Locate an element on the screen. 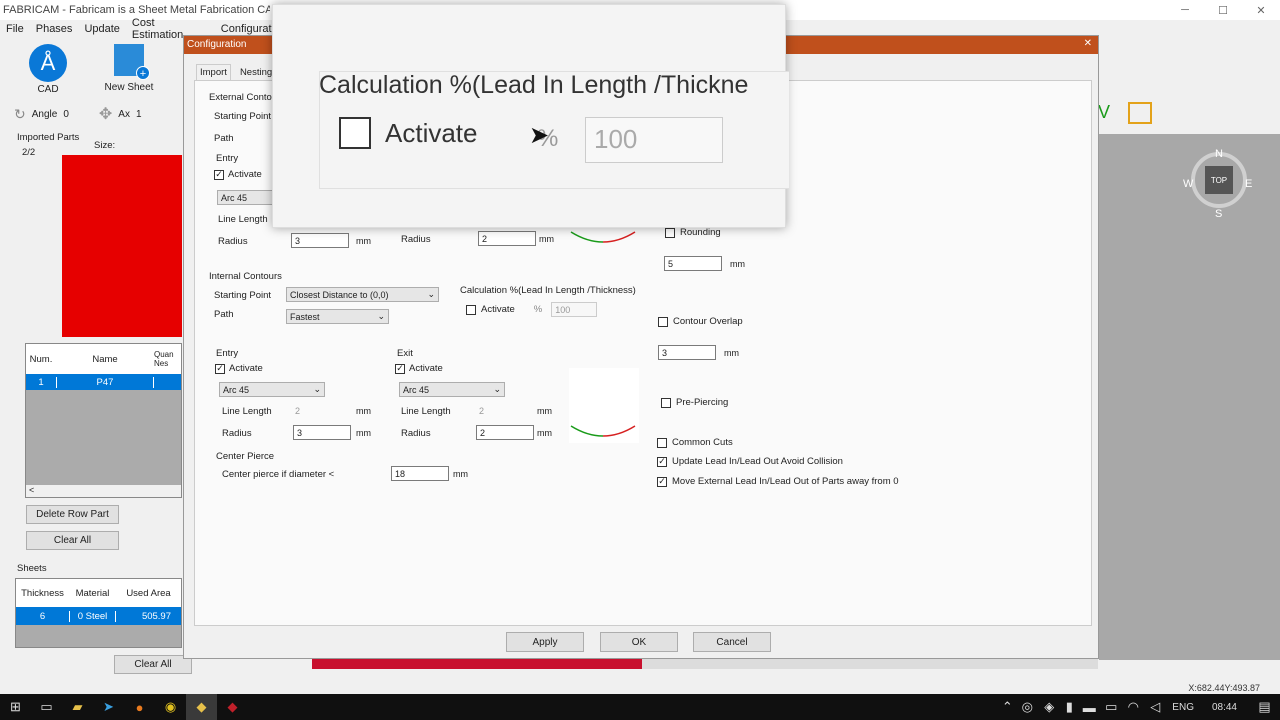  ext-radius-unit: mm is located at coordinates (363, 241).